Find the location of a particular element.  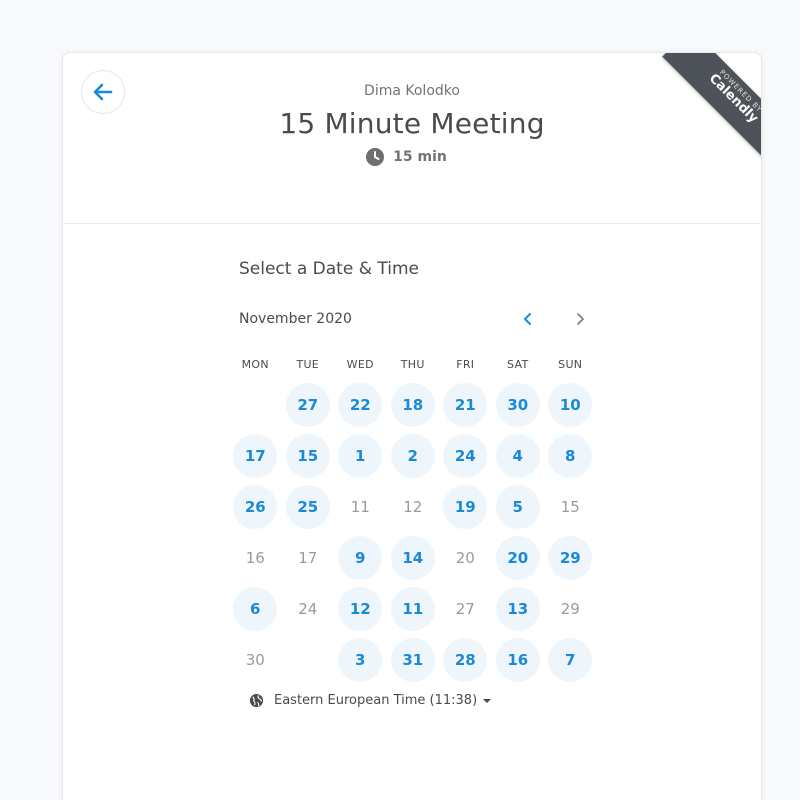

chevron-right-icon is located at coordinates (580, 319).